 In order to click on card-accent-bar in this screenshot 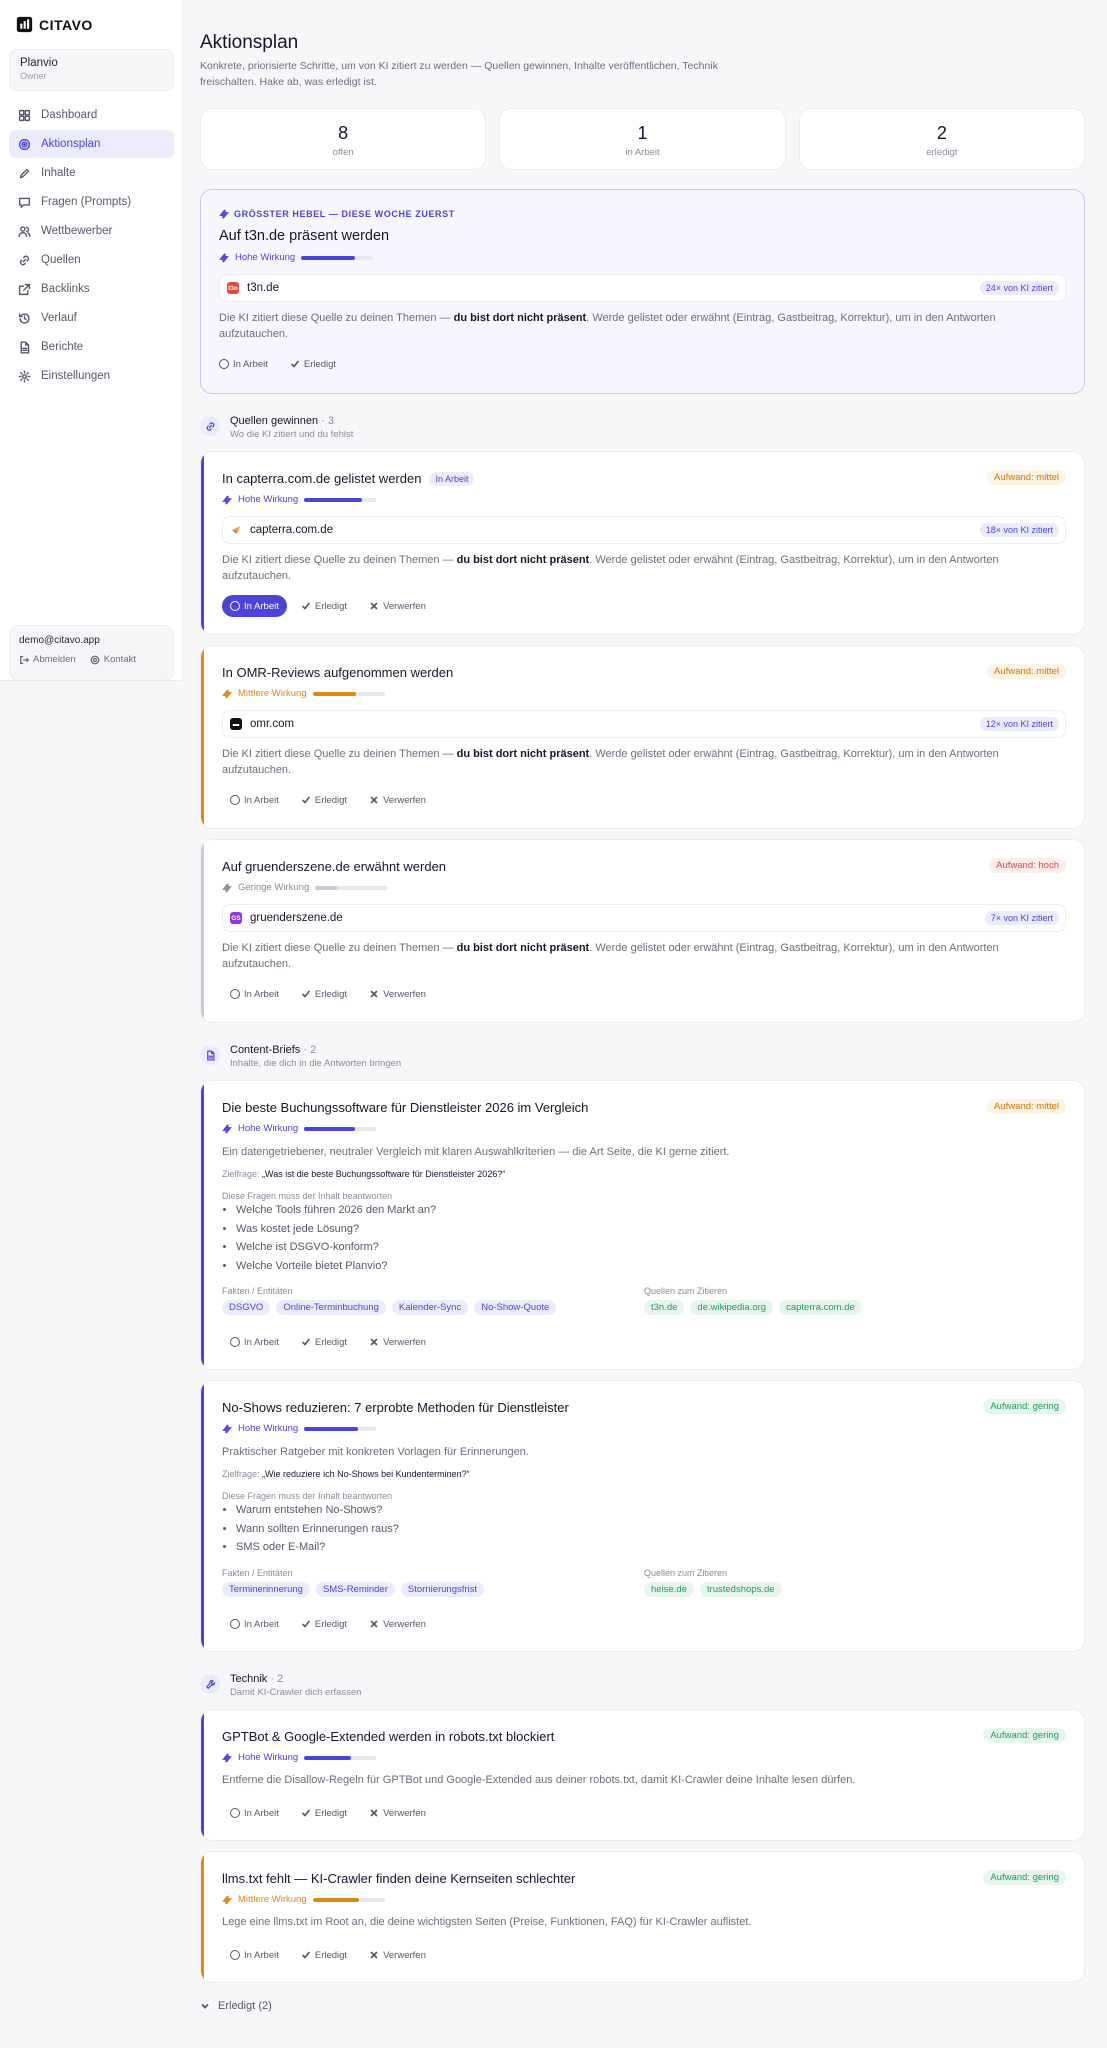, I will do `click(202, 1775)`.